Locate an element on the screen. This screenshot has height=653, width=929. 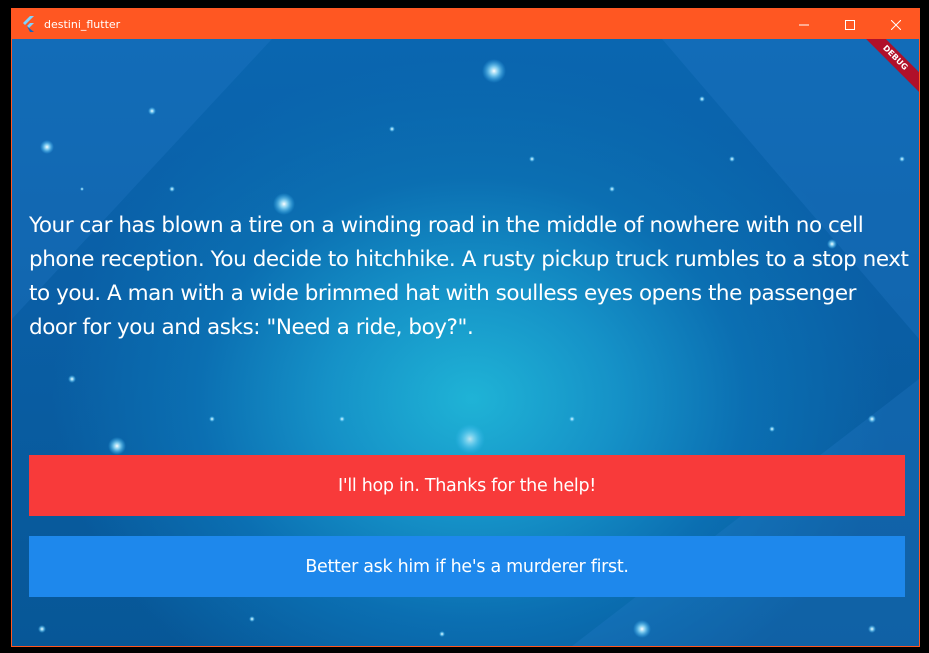
choice-1-button: I'll hop in. Thanks for the help! is located at coordinates (467, 485).